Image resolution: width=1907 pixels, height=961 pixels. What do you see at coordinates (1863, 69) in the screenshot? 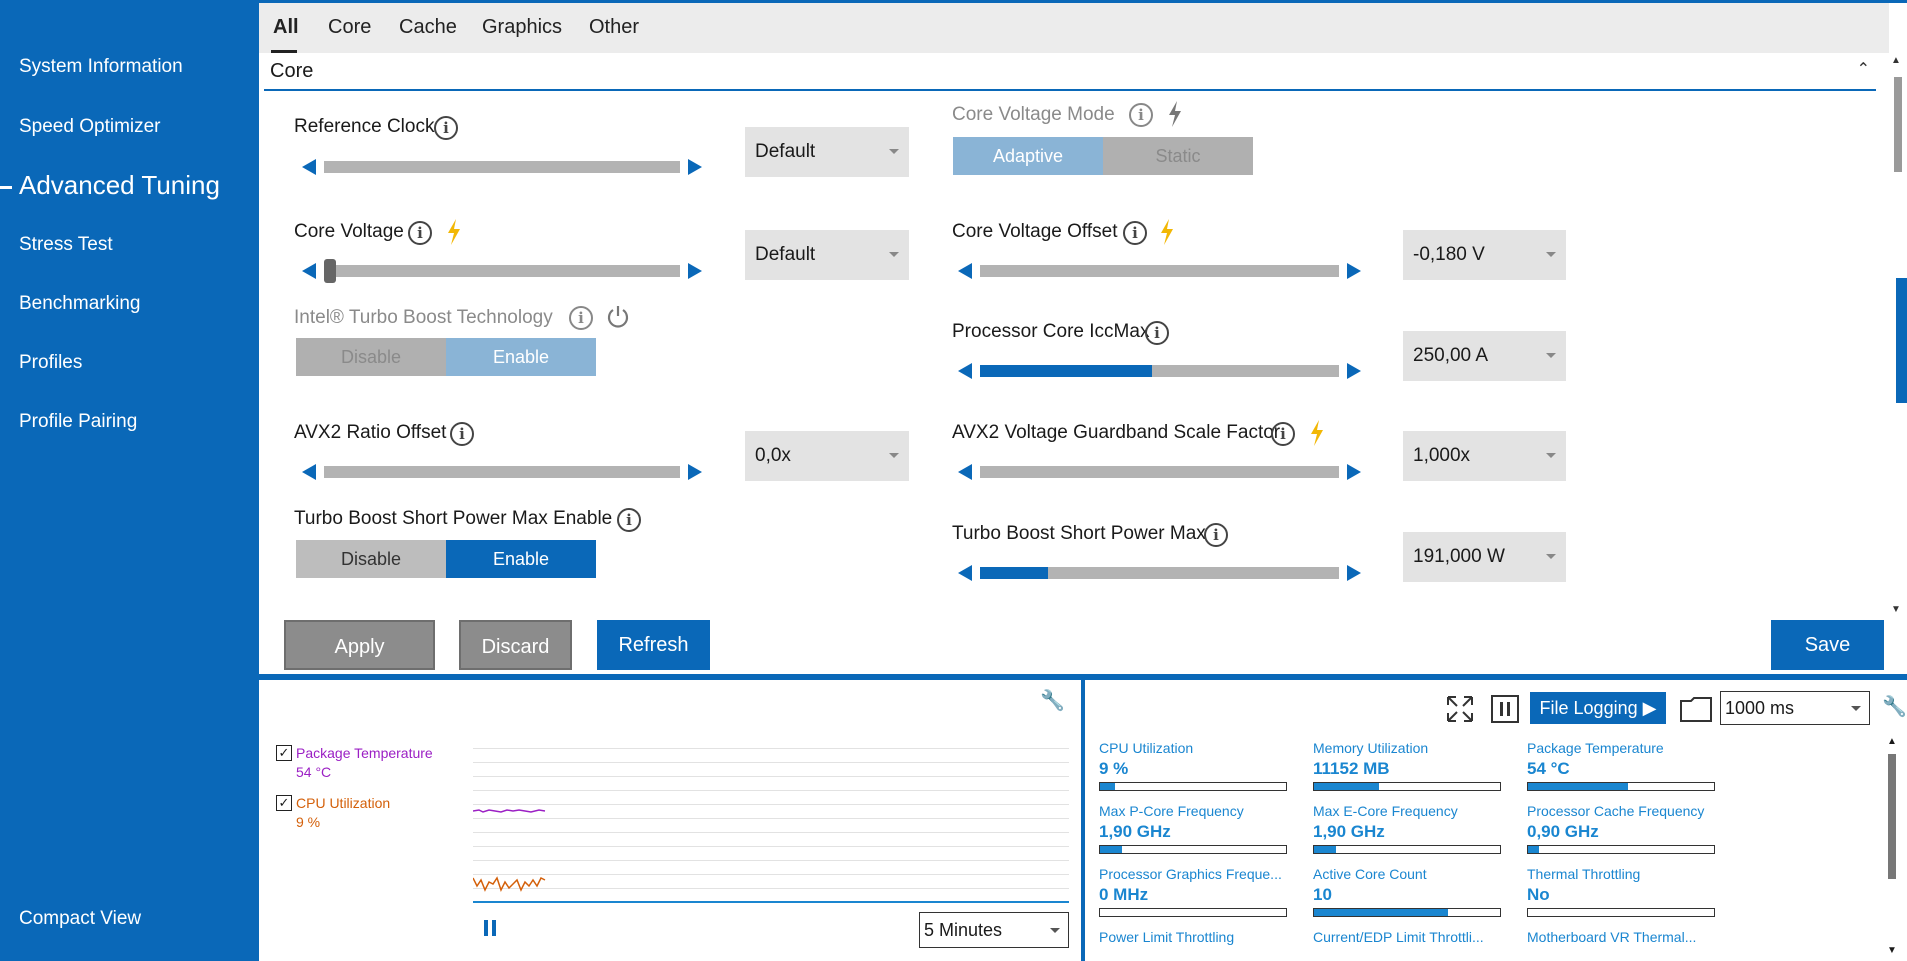
I see `chevron-up-icon: ⌃` at bounding box center [1863, 69].